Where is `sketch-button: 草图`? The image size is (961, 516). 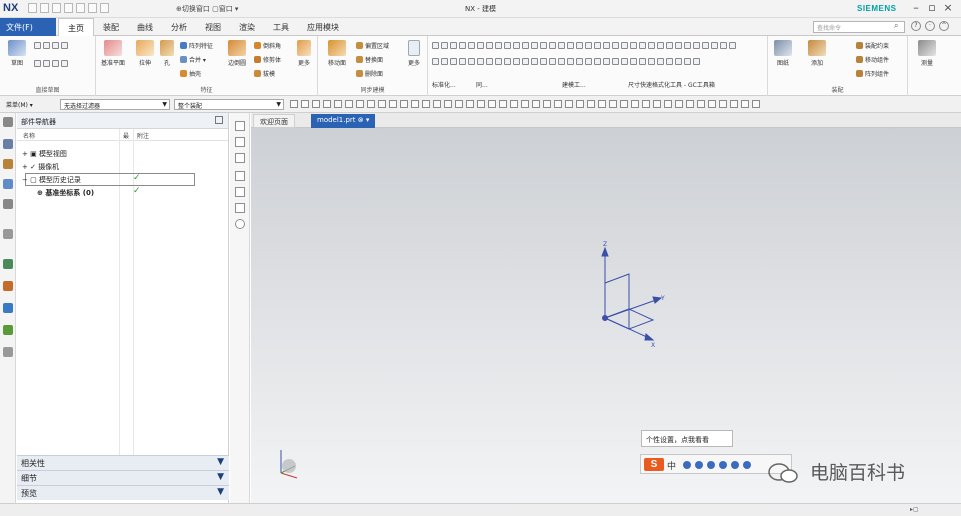
sketch-button: 草图 is located at coordinates (17, 53).